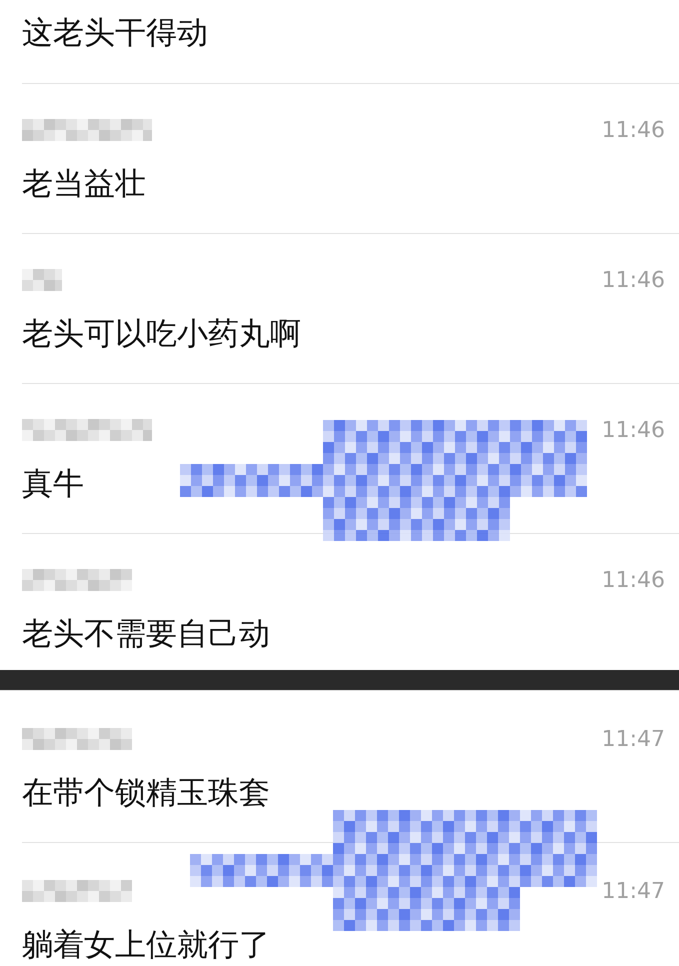 The width and height of the screenshot is (679, 966). I want to click on message-text: 真牛, so click(53, 484).